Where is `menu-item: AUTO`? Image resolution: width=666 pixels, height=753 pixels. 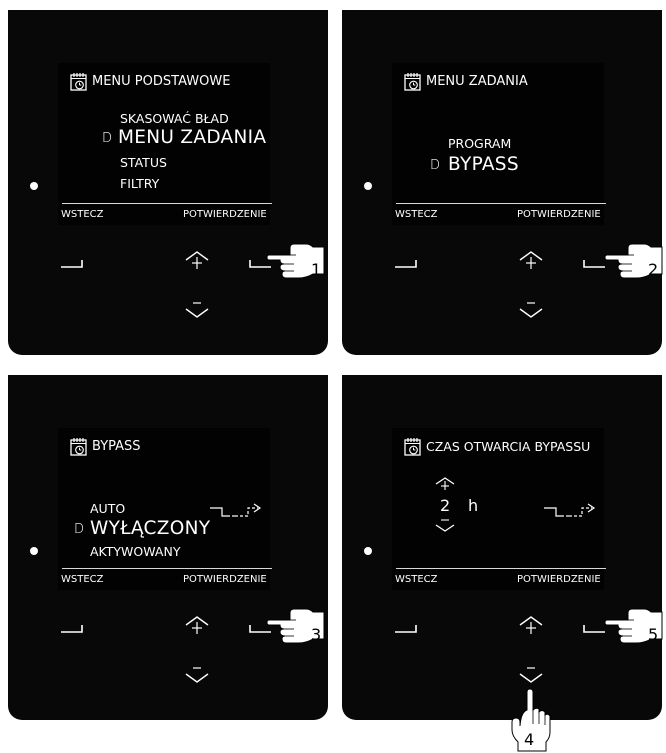 menu-item: AUTO is located at coordinates (107, 508).